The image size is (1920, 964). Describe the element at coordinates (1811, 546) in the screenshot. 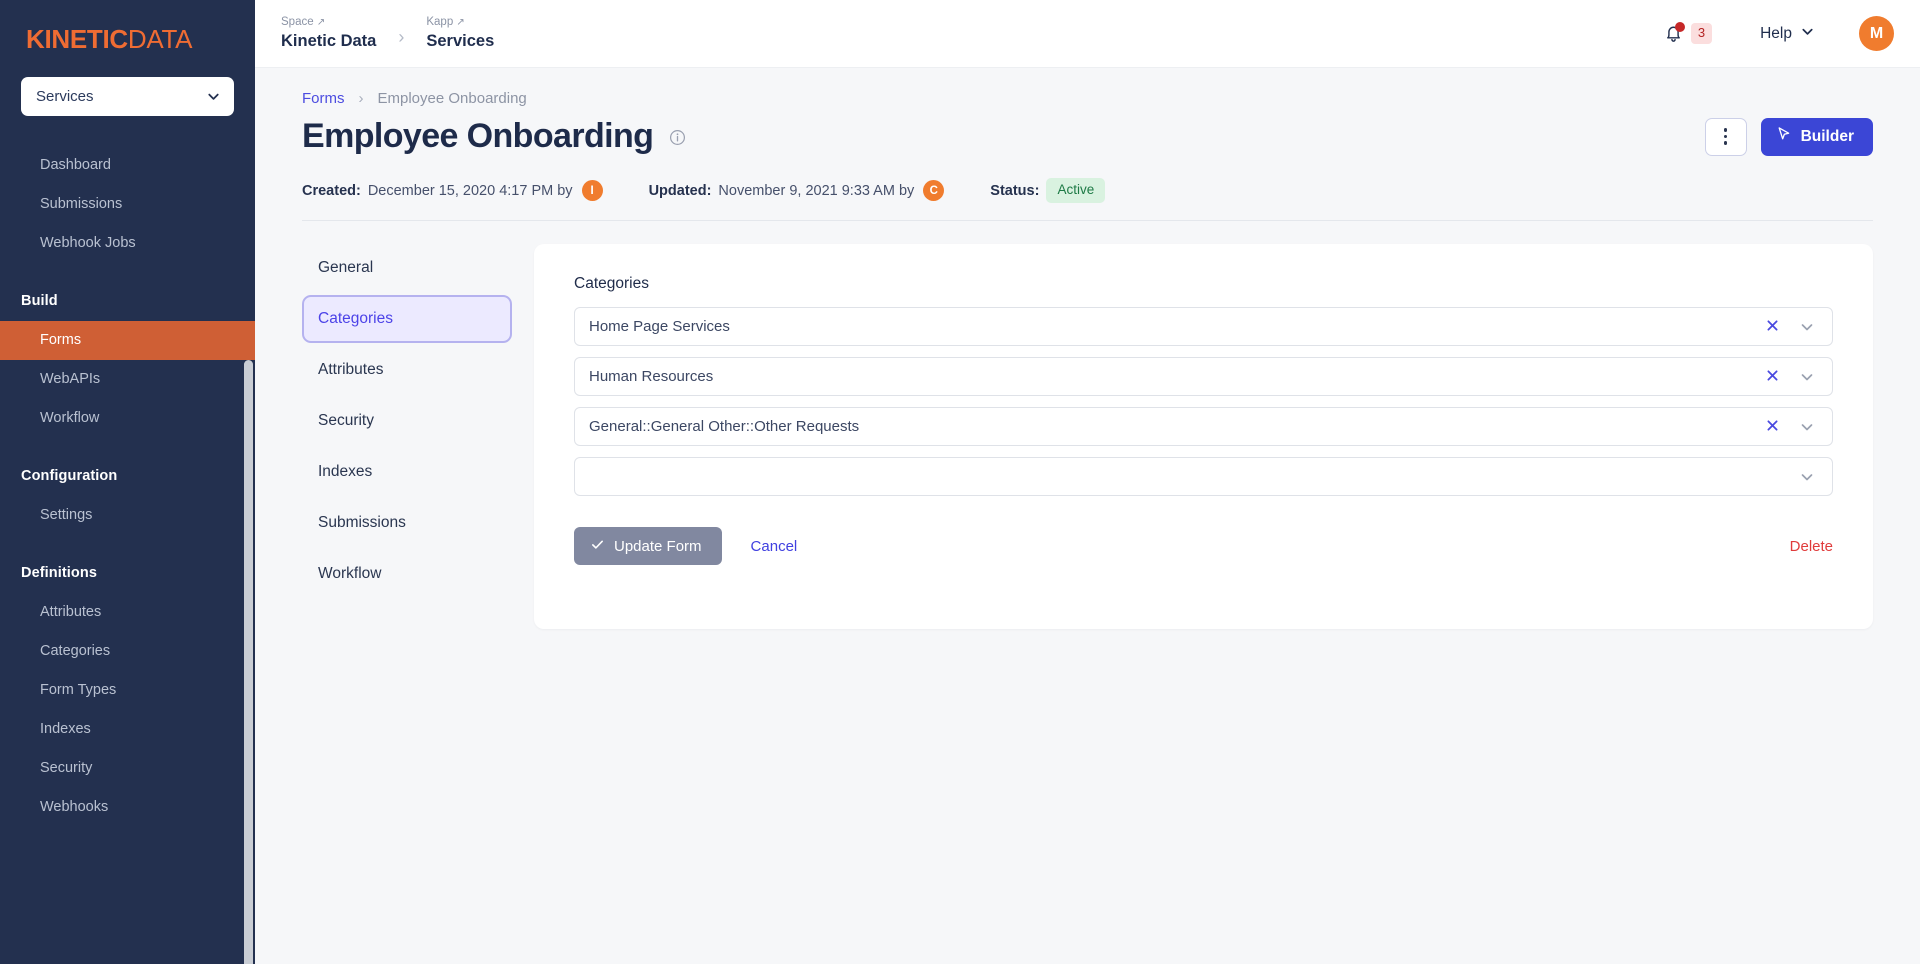

I see `delete-button: Delete` at that location.